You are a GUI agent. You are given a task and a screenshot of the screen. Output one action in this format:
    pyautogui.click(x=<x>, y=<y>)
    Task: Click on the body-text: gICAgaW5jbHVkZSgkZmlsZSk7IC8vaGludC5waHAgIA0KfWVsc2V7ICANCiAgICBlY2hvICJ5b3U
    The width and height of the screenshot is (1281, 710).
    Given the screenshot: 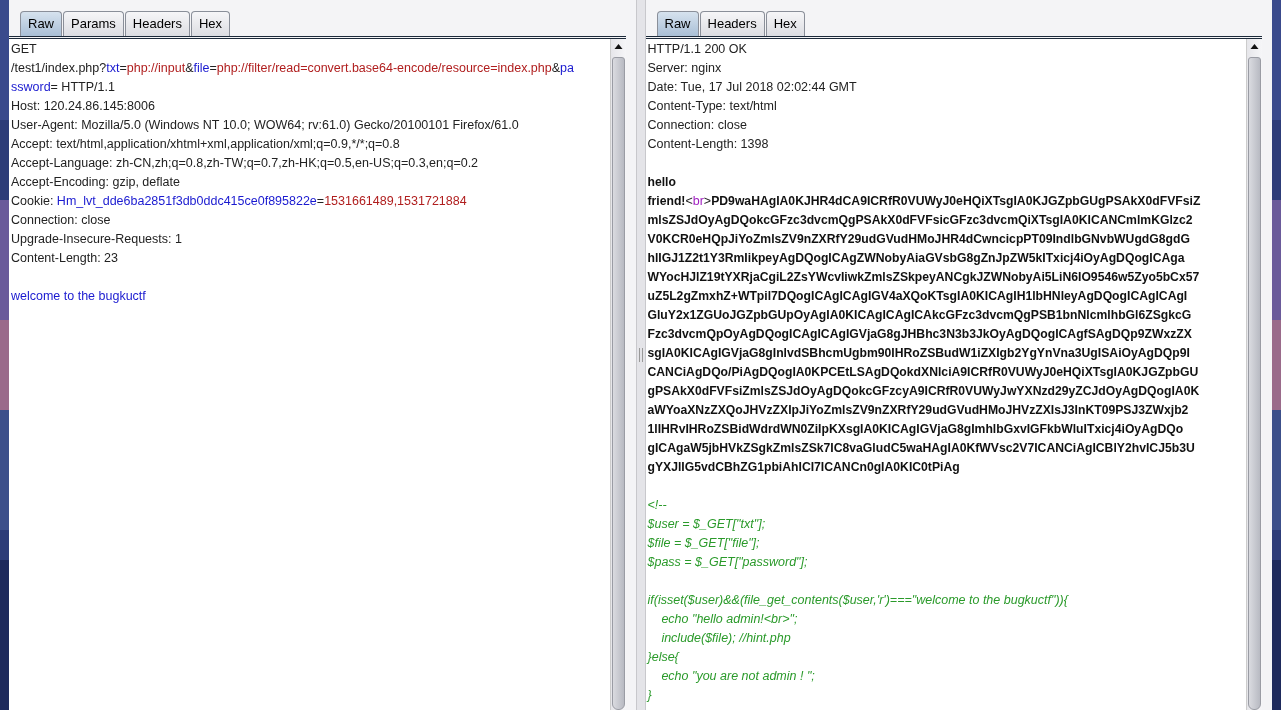 What is the action you would take?
    pyautogui.click(x=921, y=448)
    